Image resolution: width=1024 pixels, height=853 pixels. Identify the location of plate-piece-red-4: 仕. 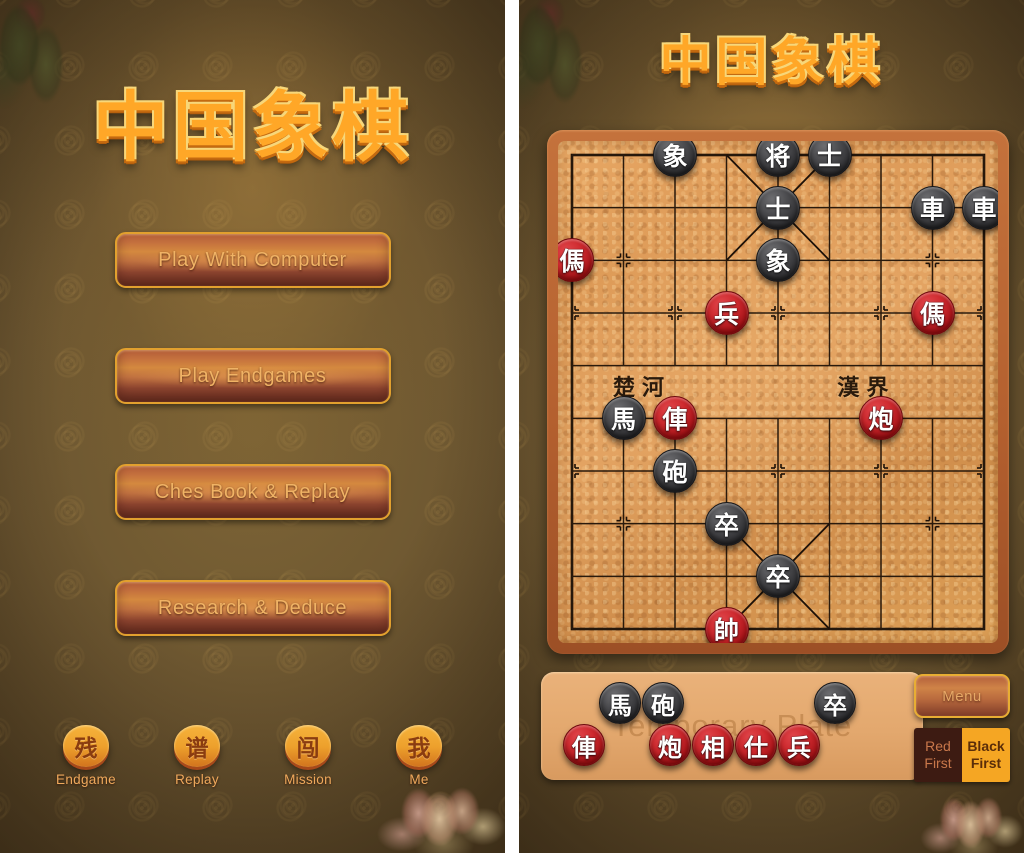
(756, 745).